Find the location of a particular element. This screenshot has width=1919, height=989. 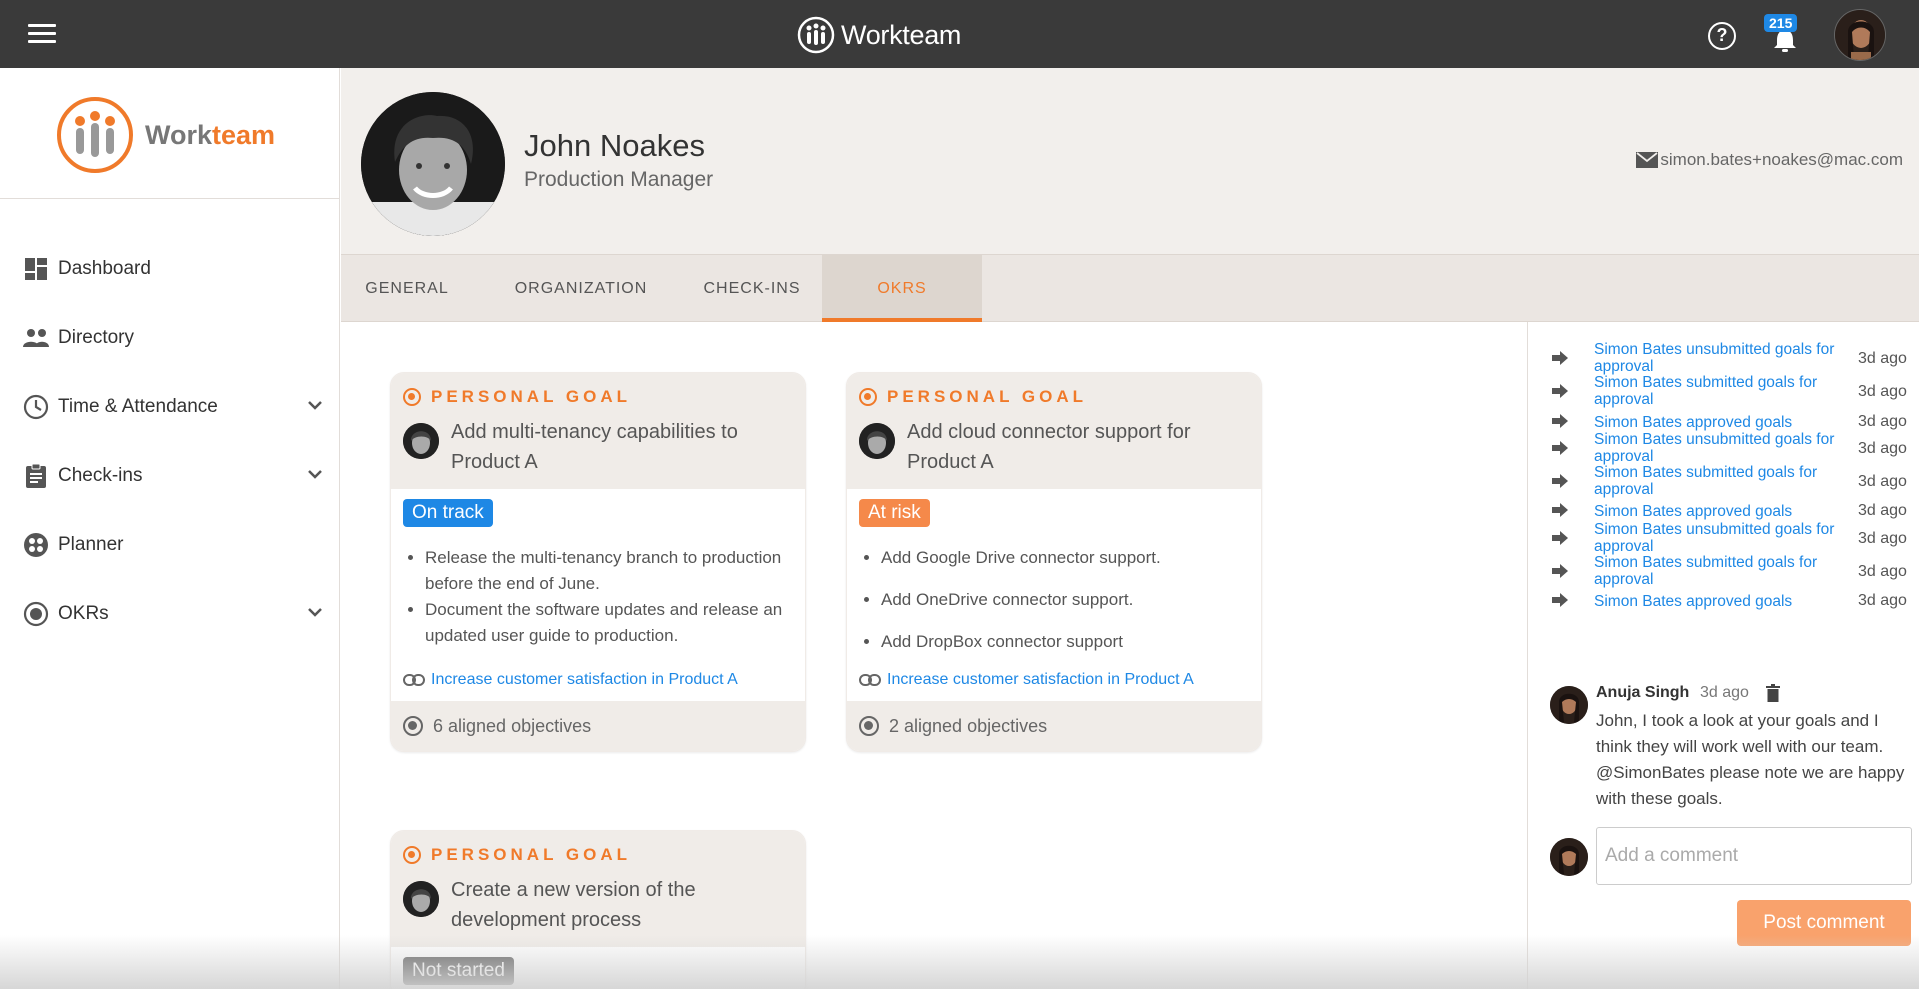

sidebar-item-time-attendance: Time & Attendance is located at coordinates (170, 406).